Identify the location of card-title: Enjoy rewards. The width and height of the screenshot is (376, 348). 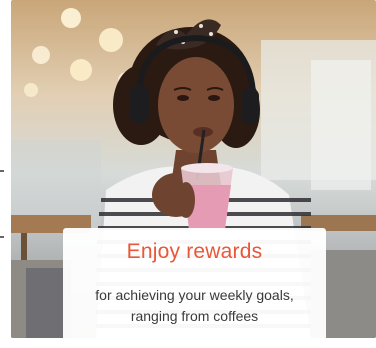
(194, 251).